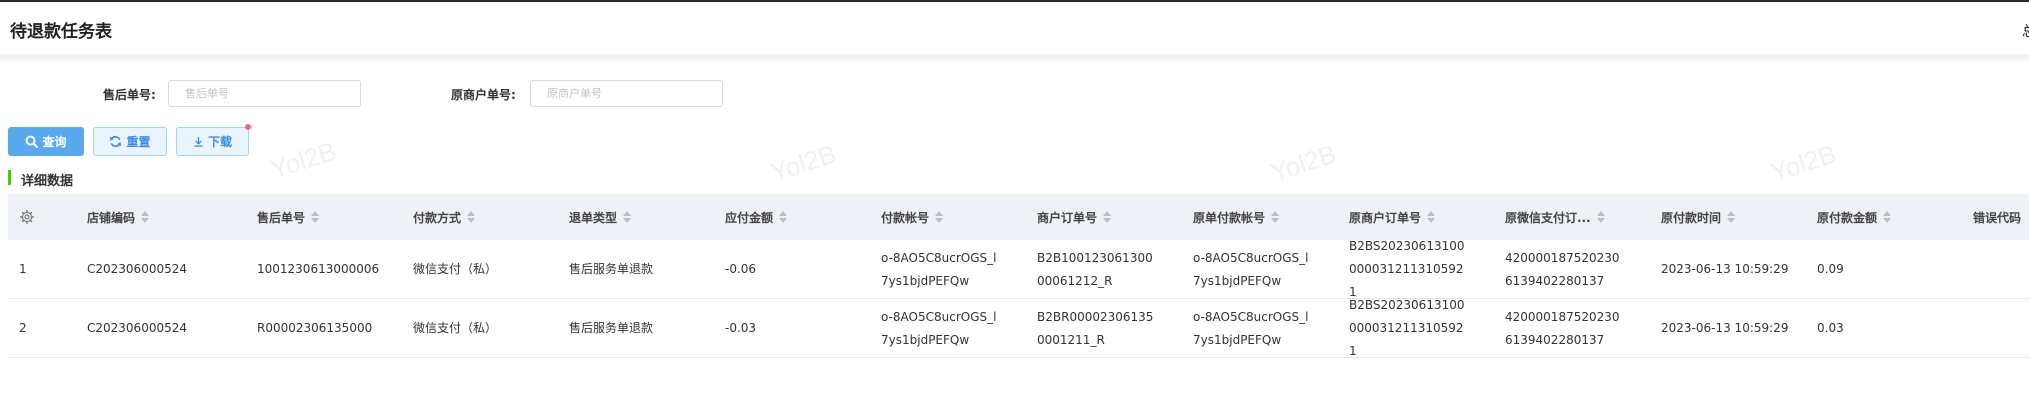 This screenshot has width=2029, height=405. Describe the element at coordinates (1997, 217) in the screenshot. I see `column-header-error-code: 错误代码` at that location.